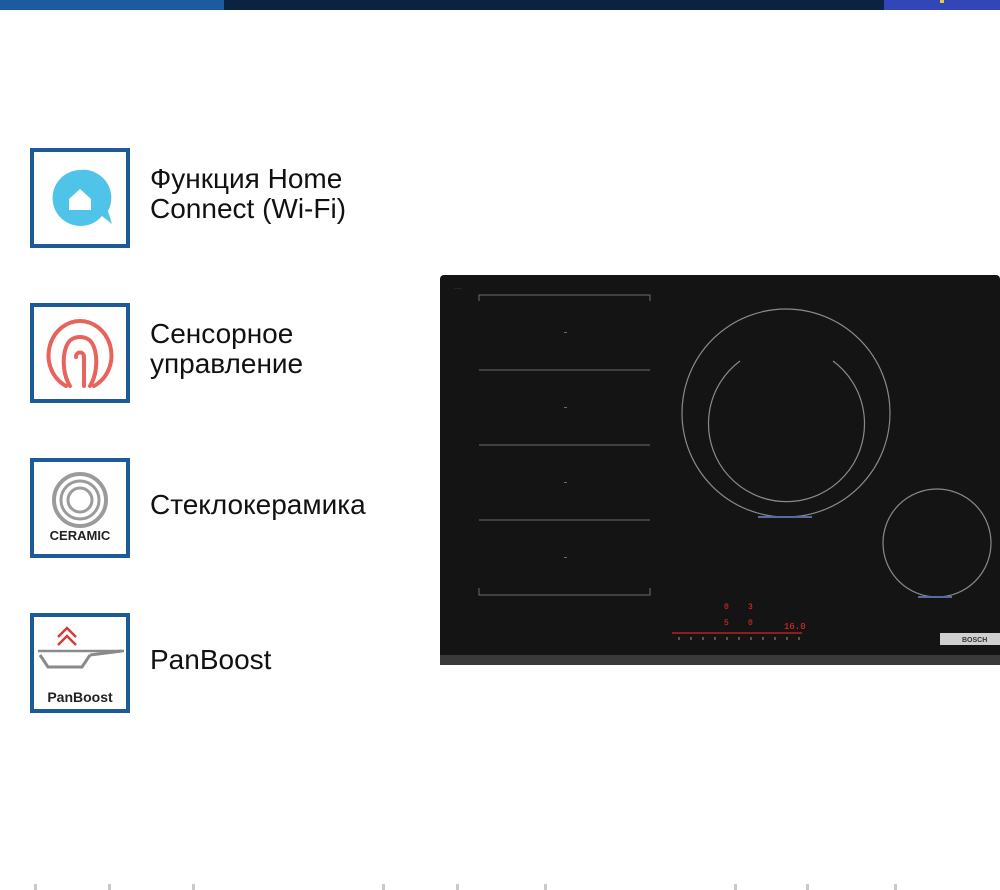 The image size is (1000, 890). What do you see at coordinates (942, 1) in the screenshot?
I see `top-banner-marker` at bounding box center [942, 1].